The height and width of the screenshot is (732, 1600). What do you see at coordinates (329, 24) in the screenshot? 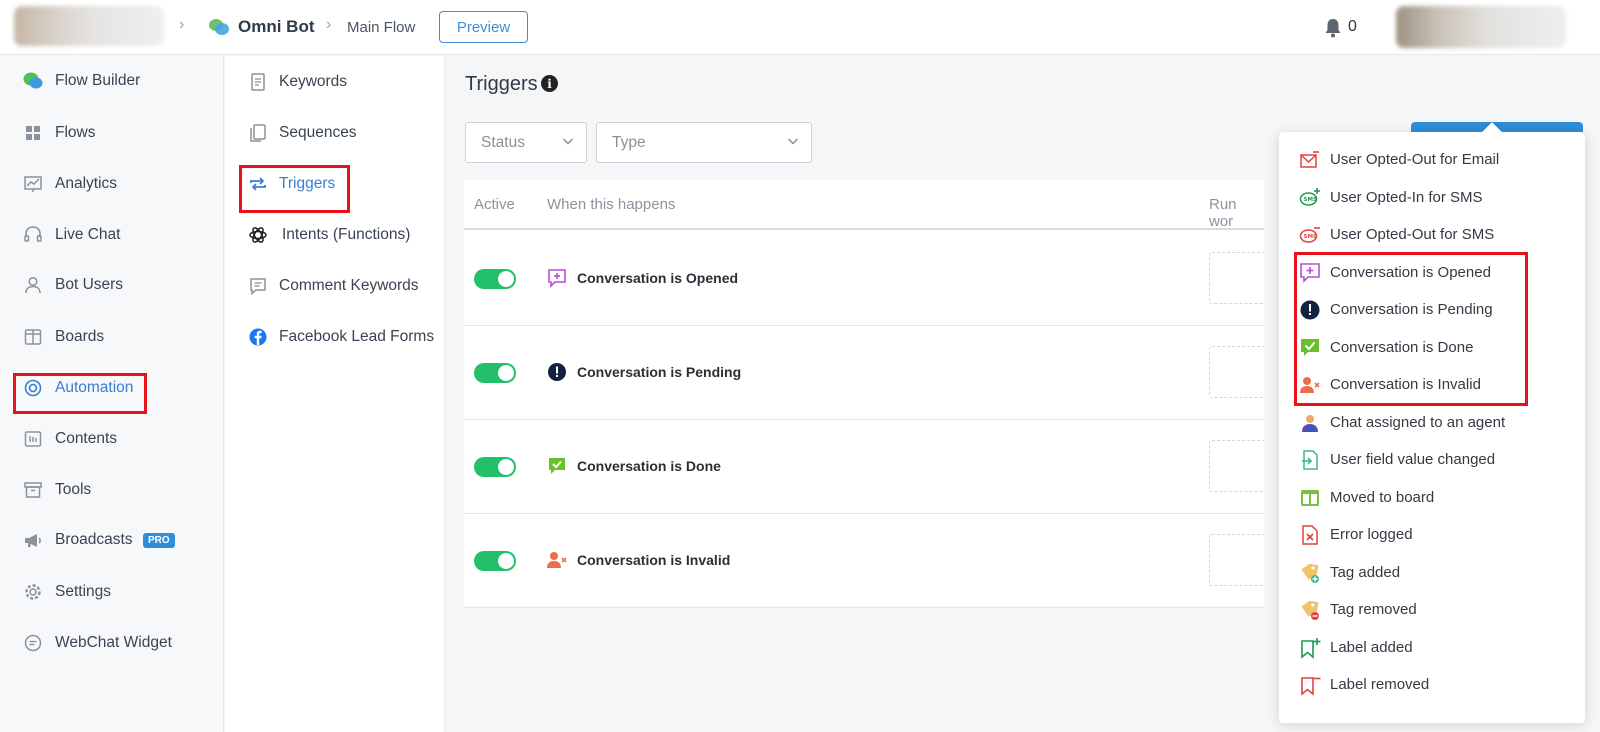
I see `chevron-right-icon: ›` at bounding box center [329, 24].